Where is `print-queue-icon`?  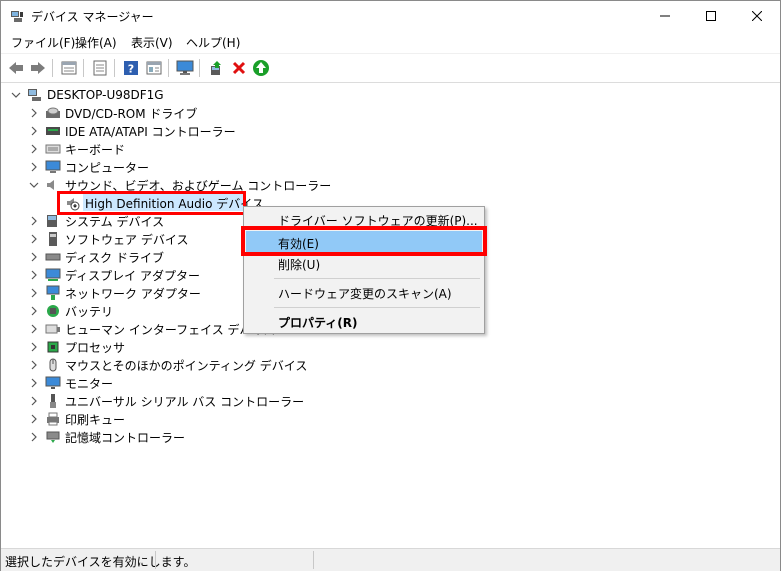
print-queue-icon is located at coordinates (53, 419).